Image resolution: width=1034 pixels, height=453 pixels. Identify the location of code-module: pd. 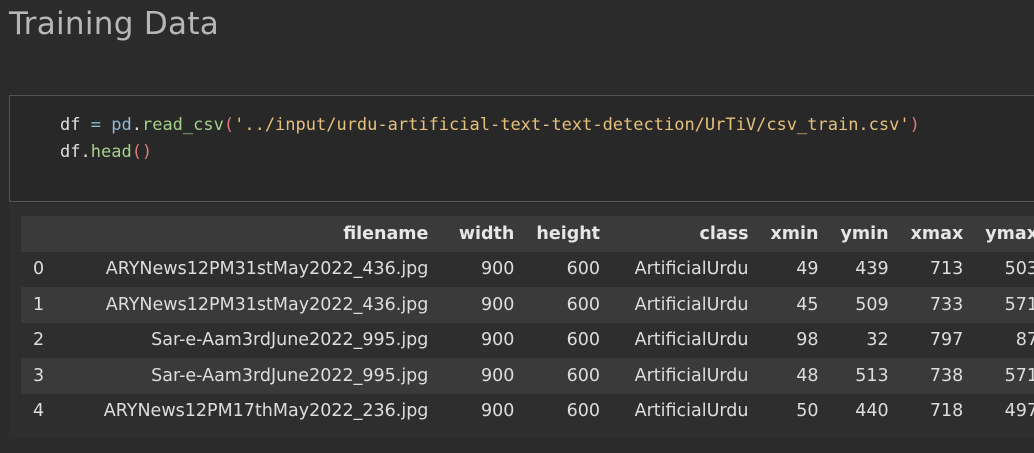
(121, 125).